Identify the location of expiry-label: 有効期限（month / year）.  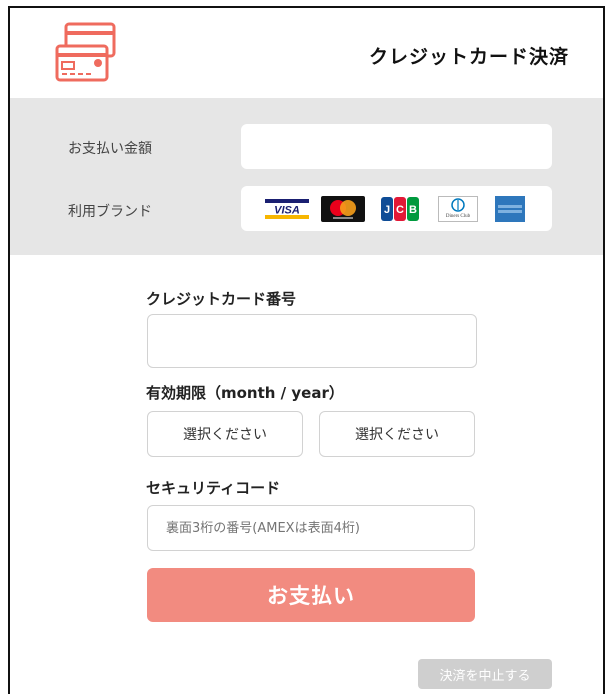
(245, 393).